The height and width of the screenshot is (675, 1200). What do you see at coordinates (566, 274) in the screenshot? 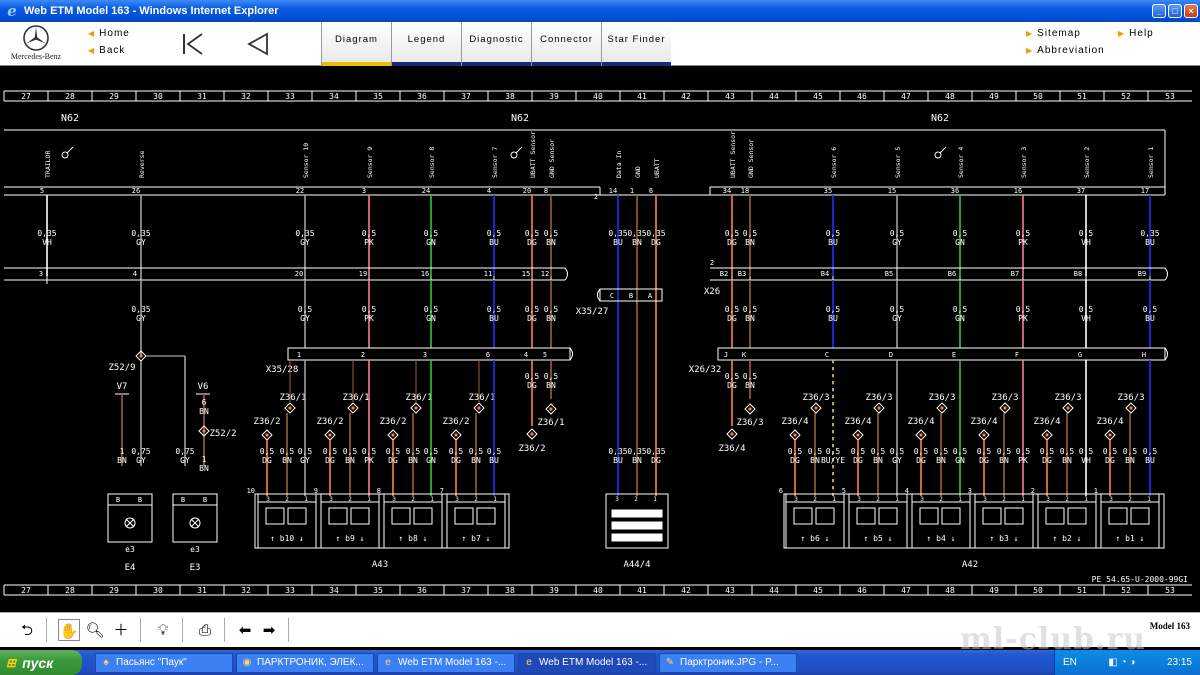
I see `x26-break-mark` at bounding box center [566, 274].